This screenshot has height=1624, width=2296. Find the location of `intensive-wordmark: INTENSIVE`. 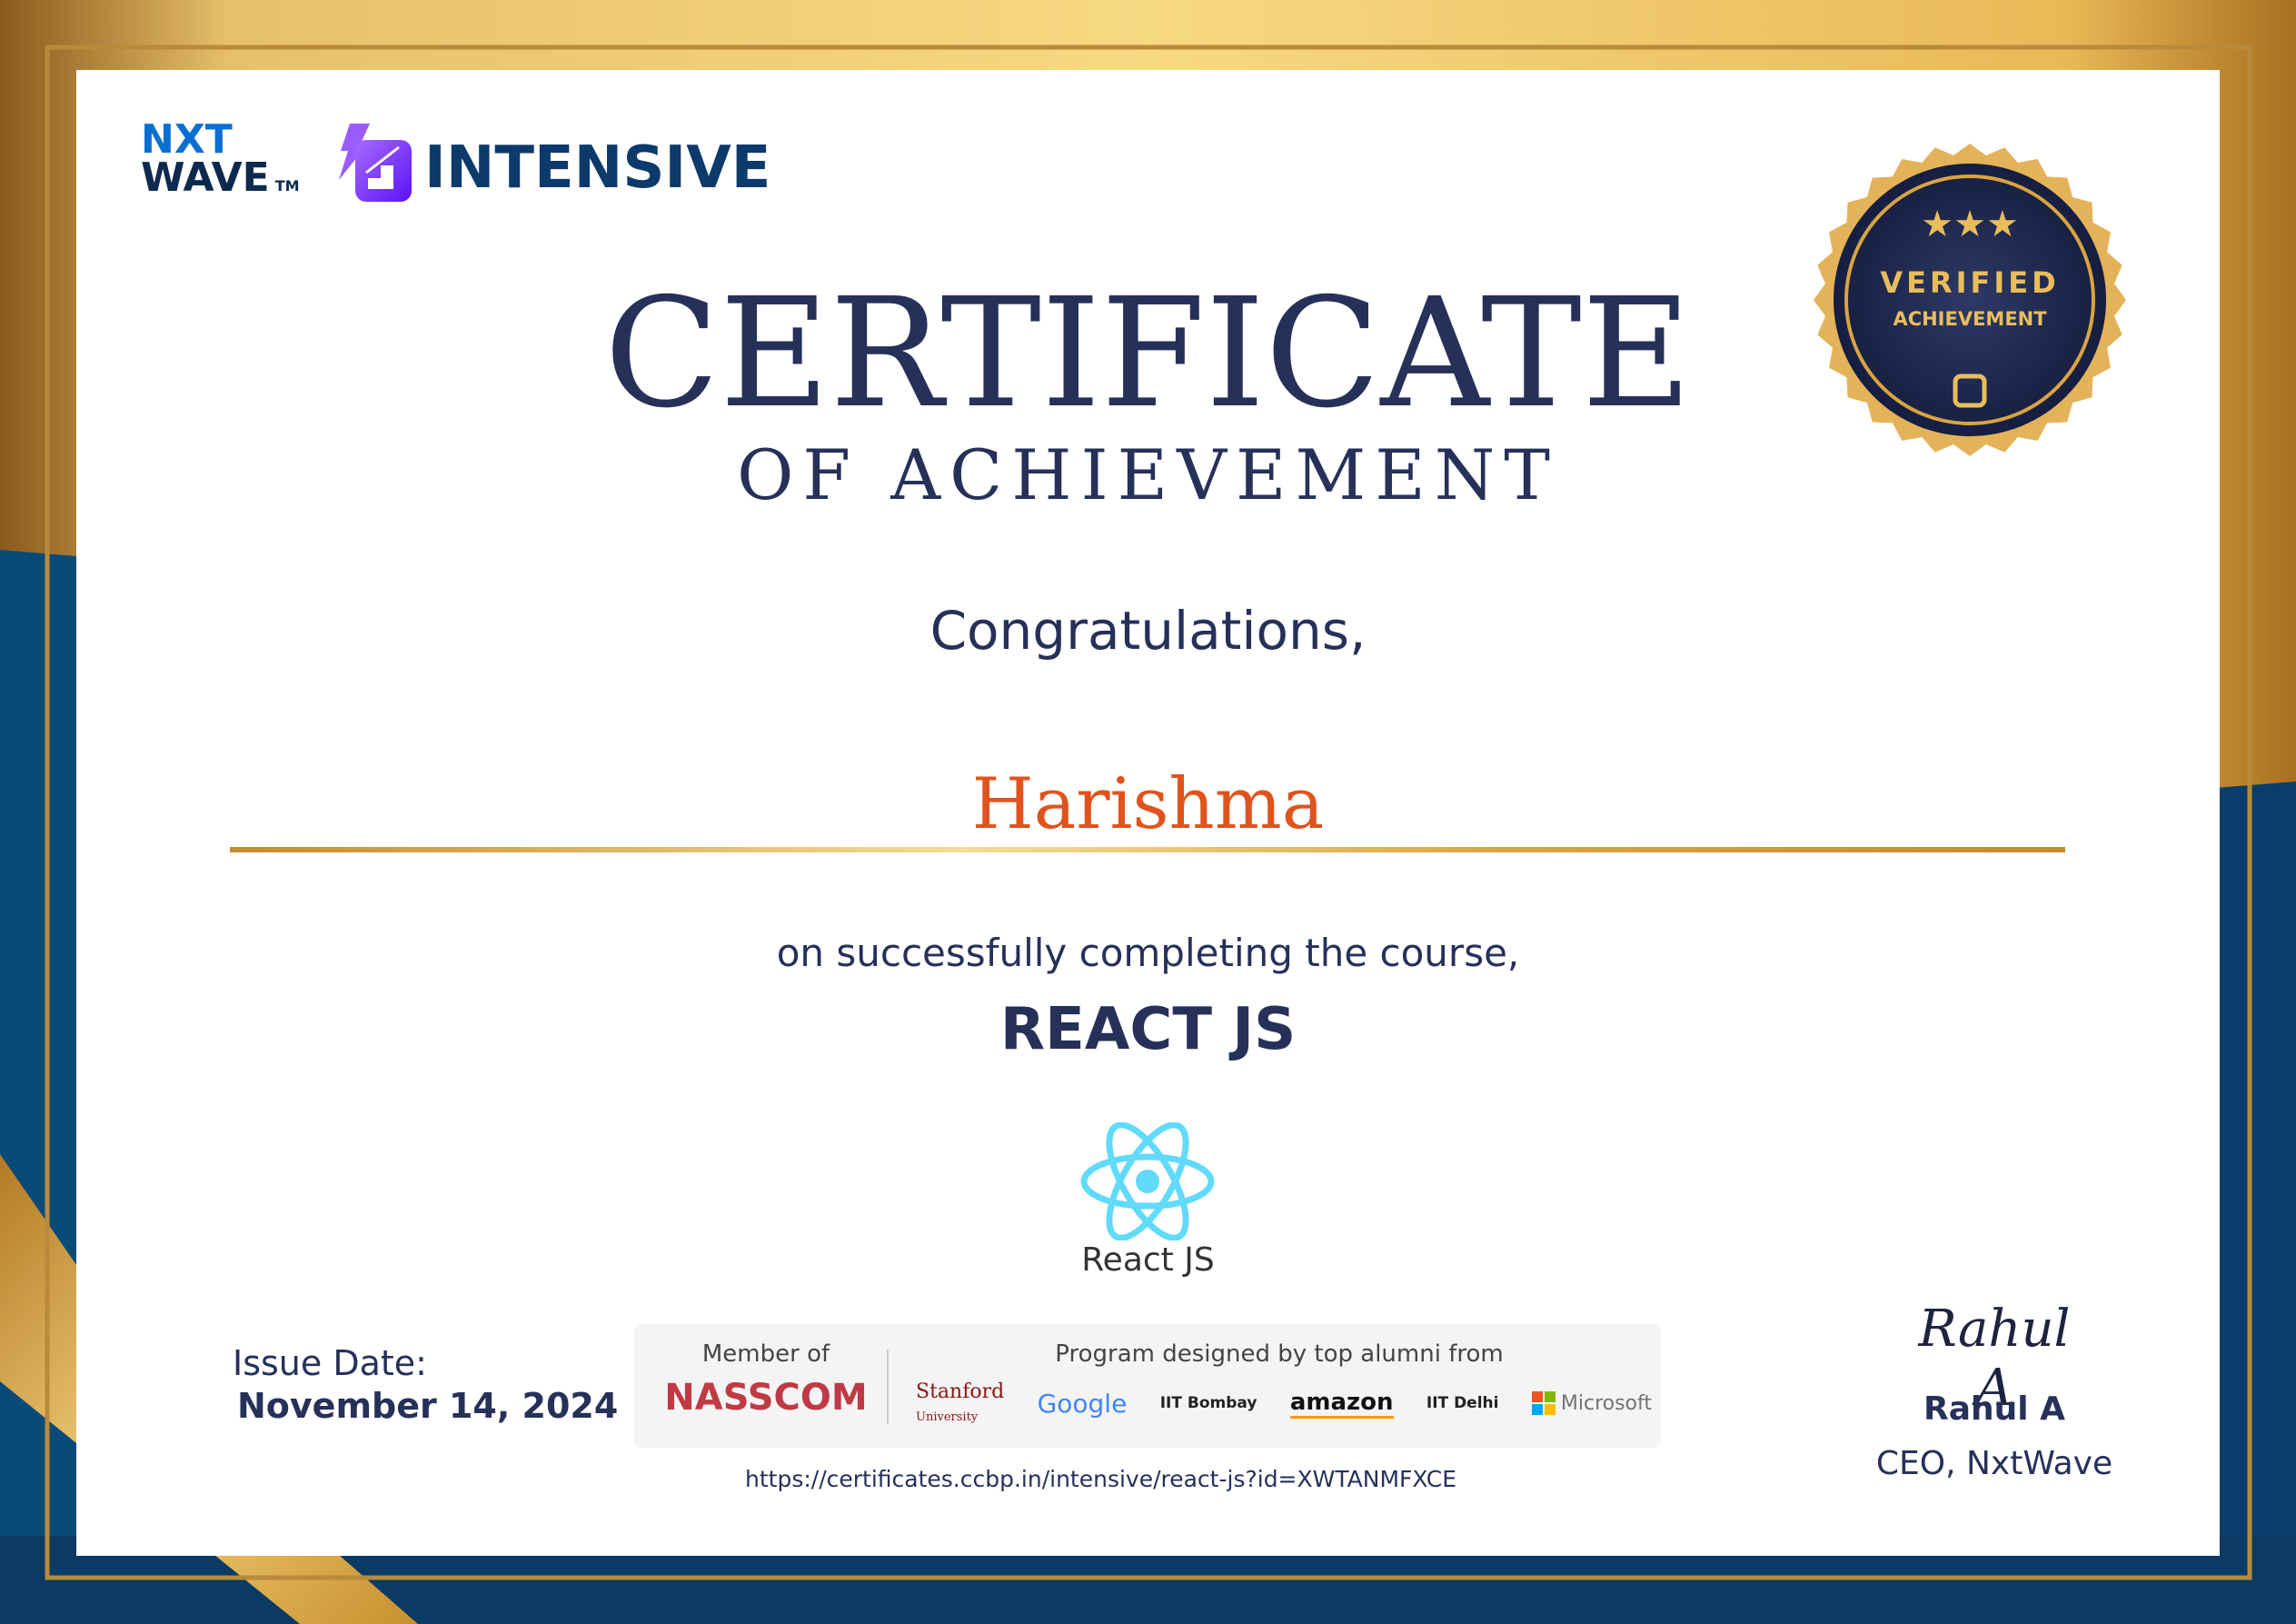

intensive-wordmark: INTENSIVE is located at coordinates (597, 168).